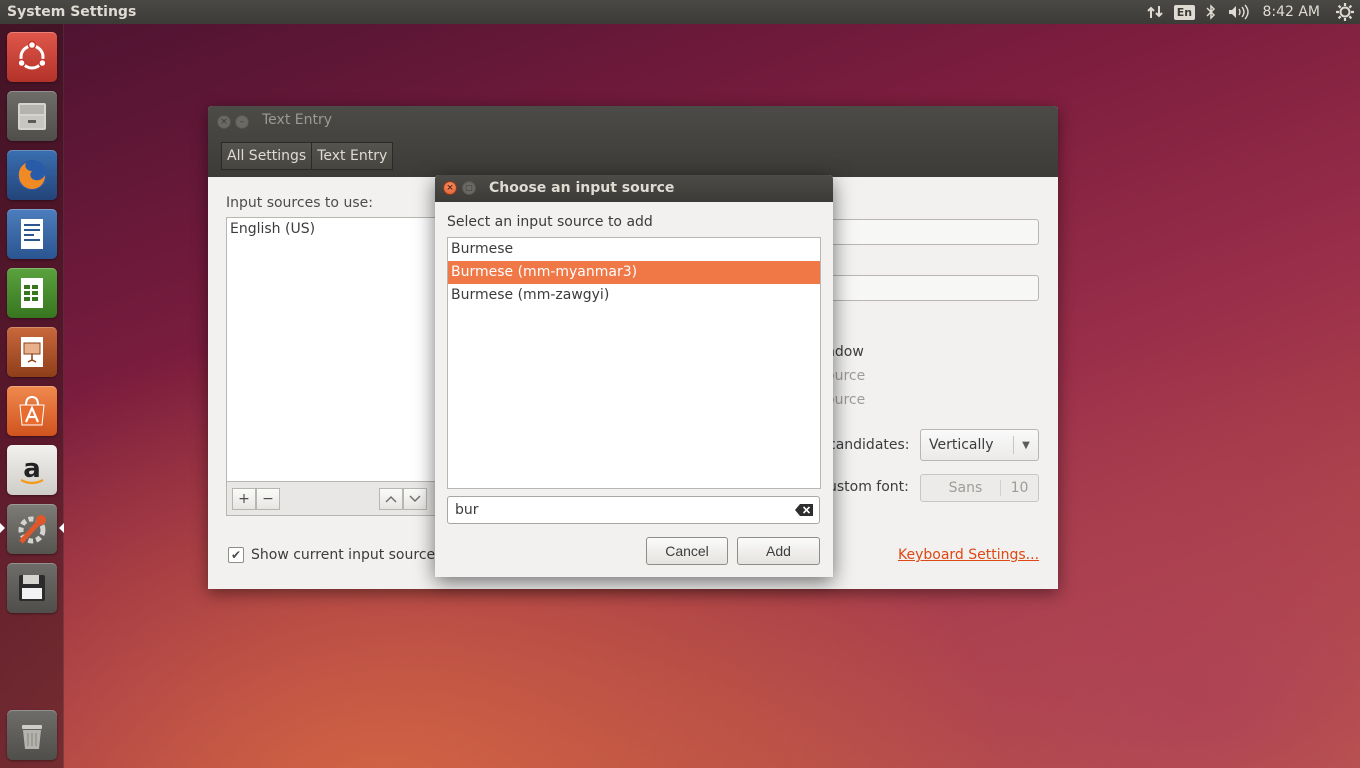 The height and width of the screenshot is (768, 1360). I want to click on font-name: Sans, so click(965, 488).